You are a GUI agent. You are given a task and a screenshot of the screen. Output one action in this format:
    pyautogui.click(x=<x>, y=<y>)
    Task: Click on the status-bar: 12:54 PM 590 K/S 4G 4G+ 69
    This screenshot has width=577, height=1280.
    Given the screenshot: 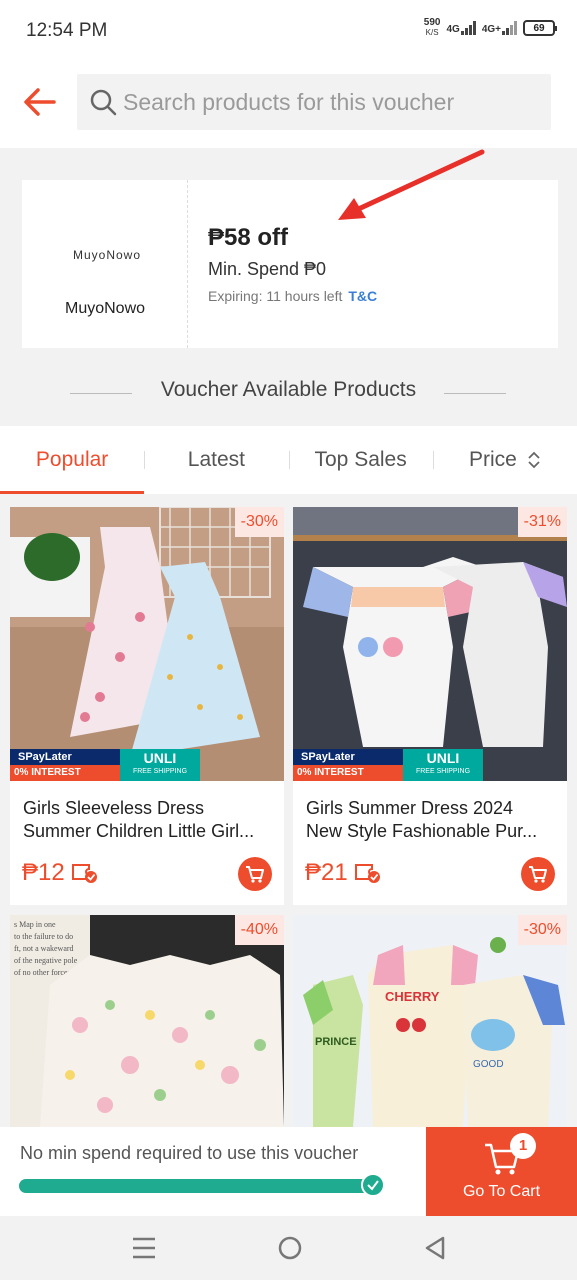 What is the action you would take?
    pyautogui.click(x=288, y=31)
    